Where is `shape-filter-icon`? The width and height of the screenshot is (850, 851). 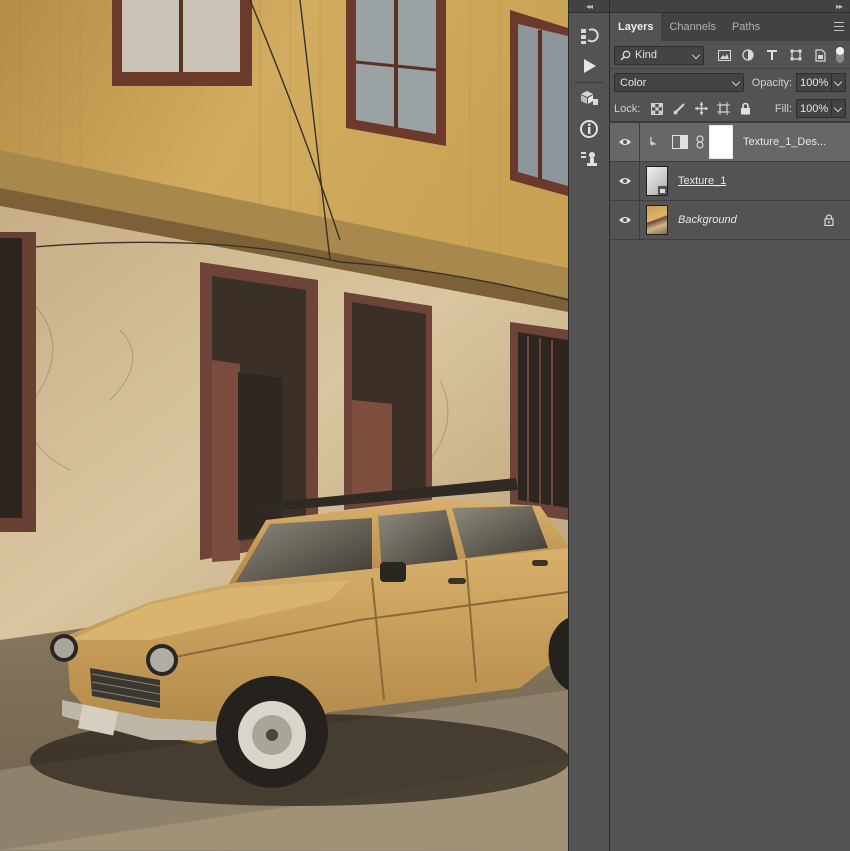 shape-filter-icon is located at coordinates (796, 55).